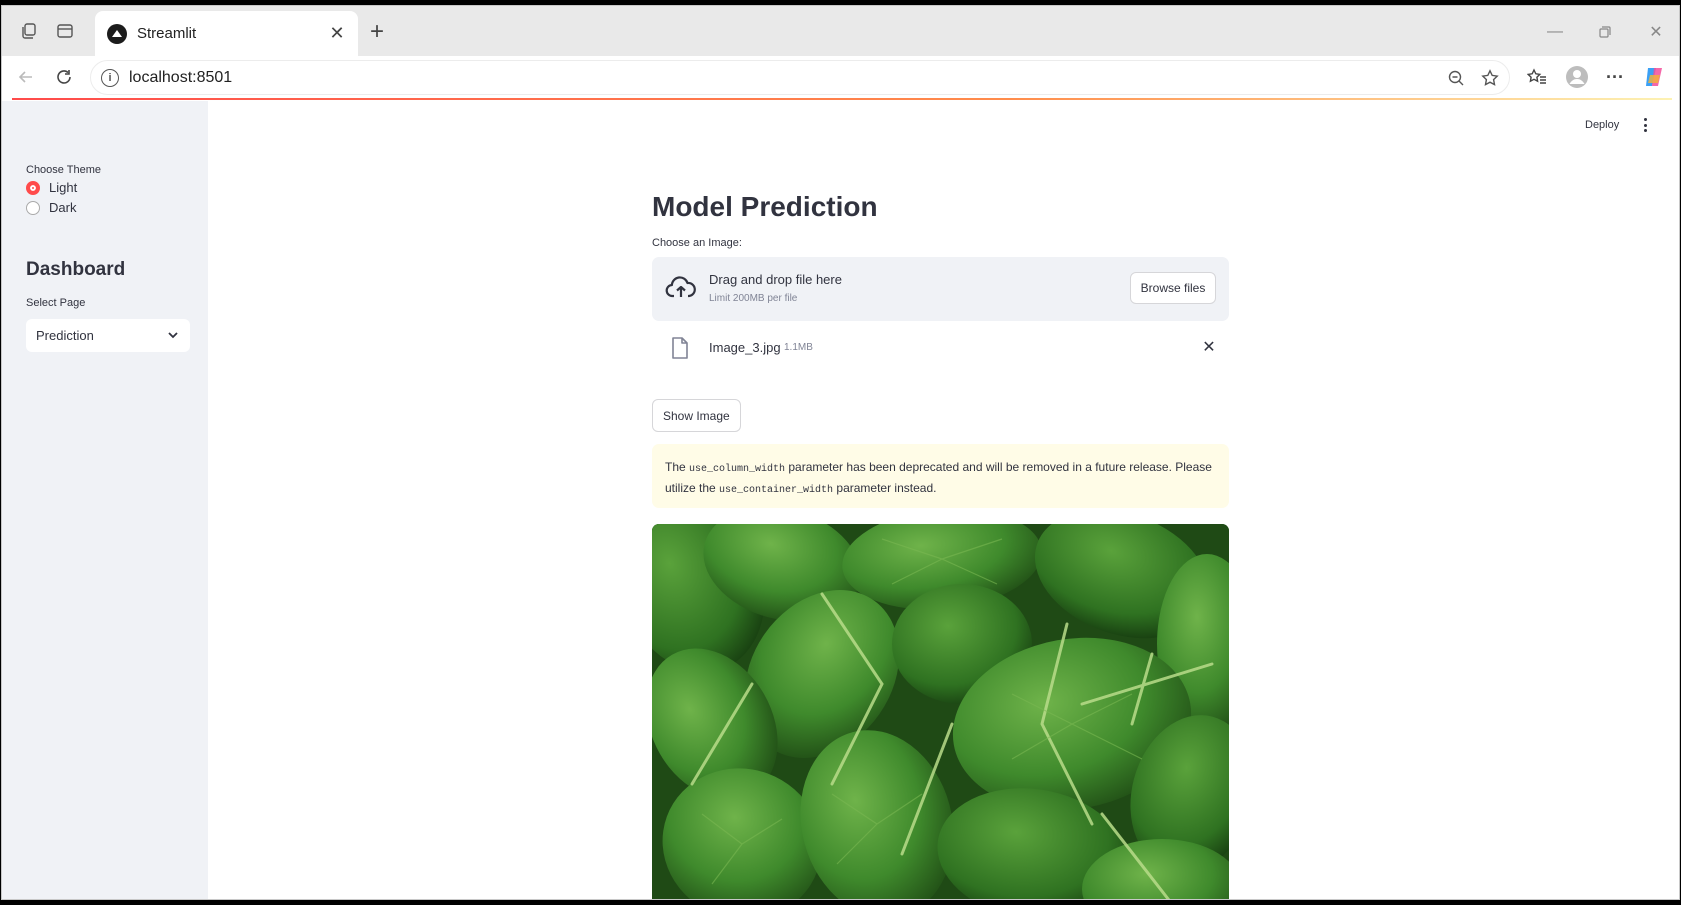  What do you see at coordinates (65, 335) in the screenshot?
I see `page-select-value: Prediction` at bounding box center [65, 335].